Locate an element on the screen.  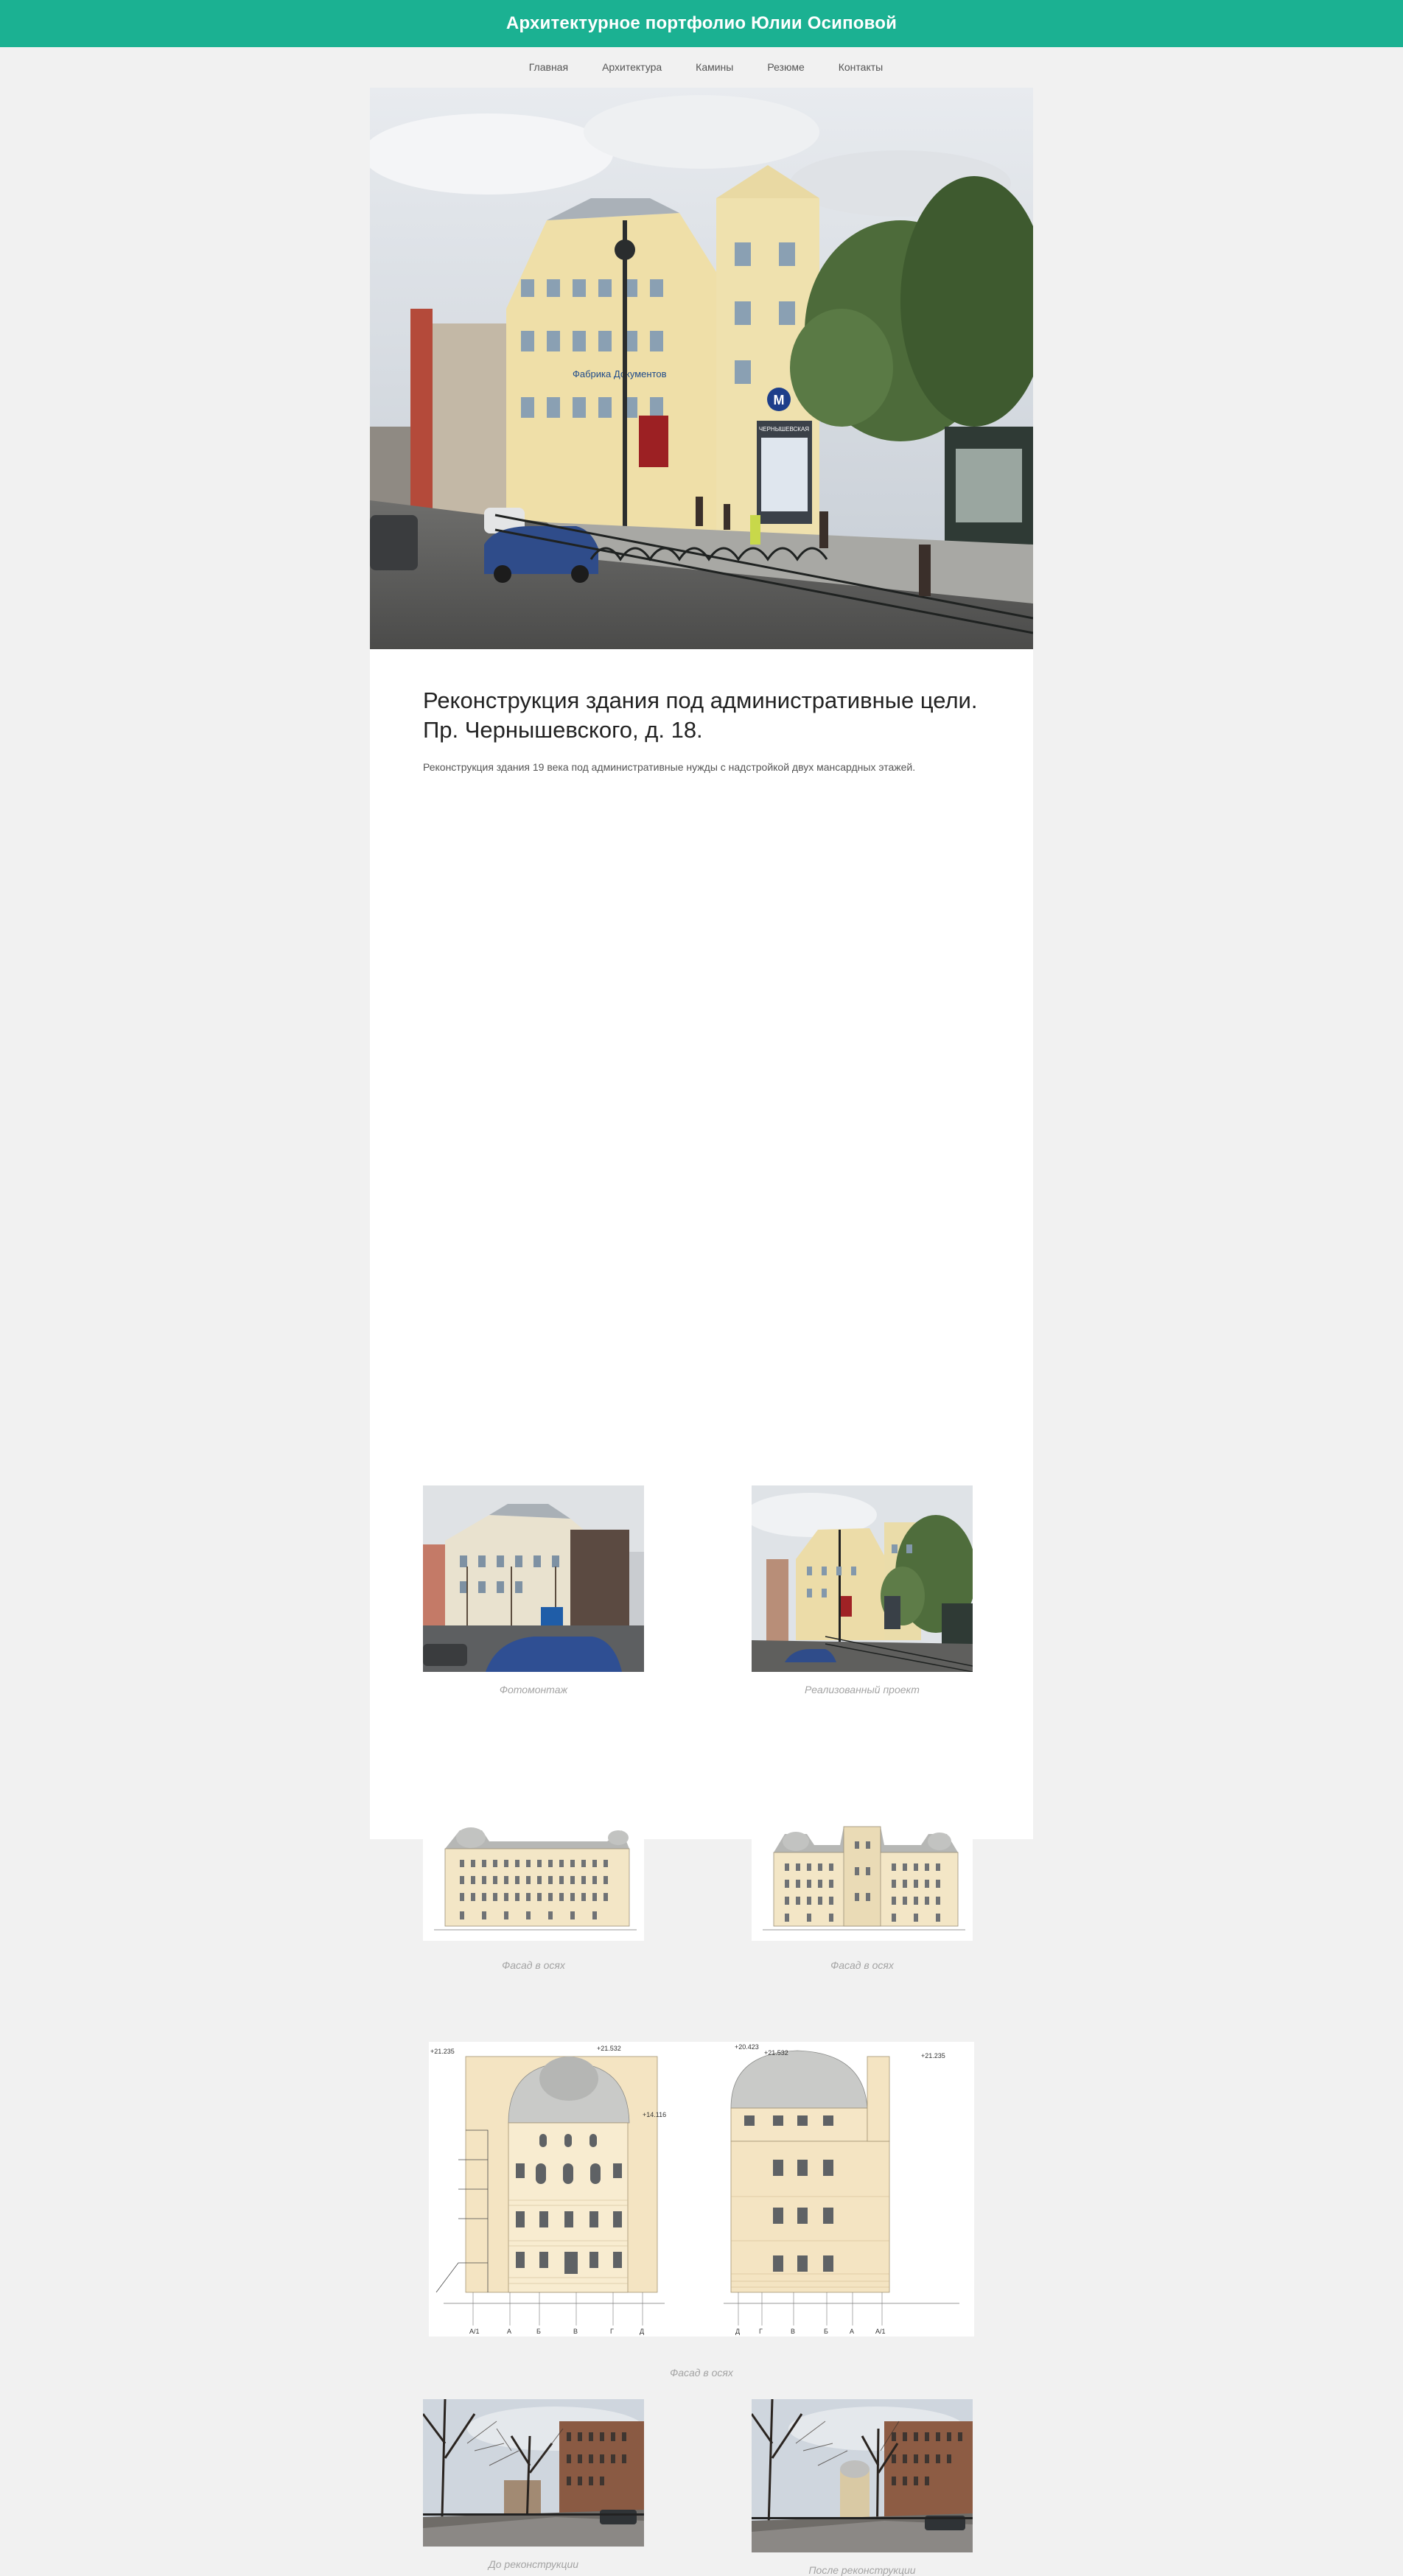
photomontage-image is located at coordinates (533, 1578).